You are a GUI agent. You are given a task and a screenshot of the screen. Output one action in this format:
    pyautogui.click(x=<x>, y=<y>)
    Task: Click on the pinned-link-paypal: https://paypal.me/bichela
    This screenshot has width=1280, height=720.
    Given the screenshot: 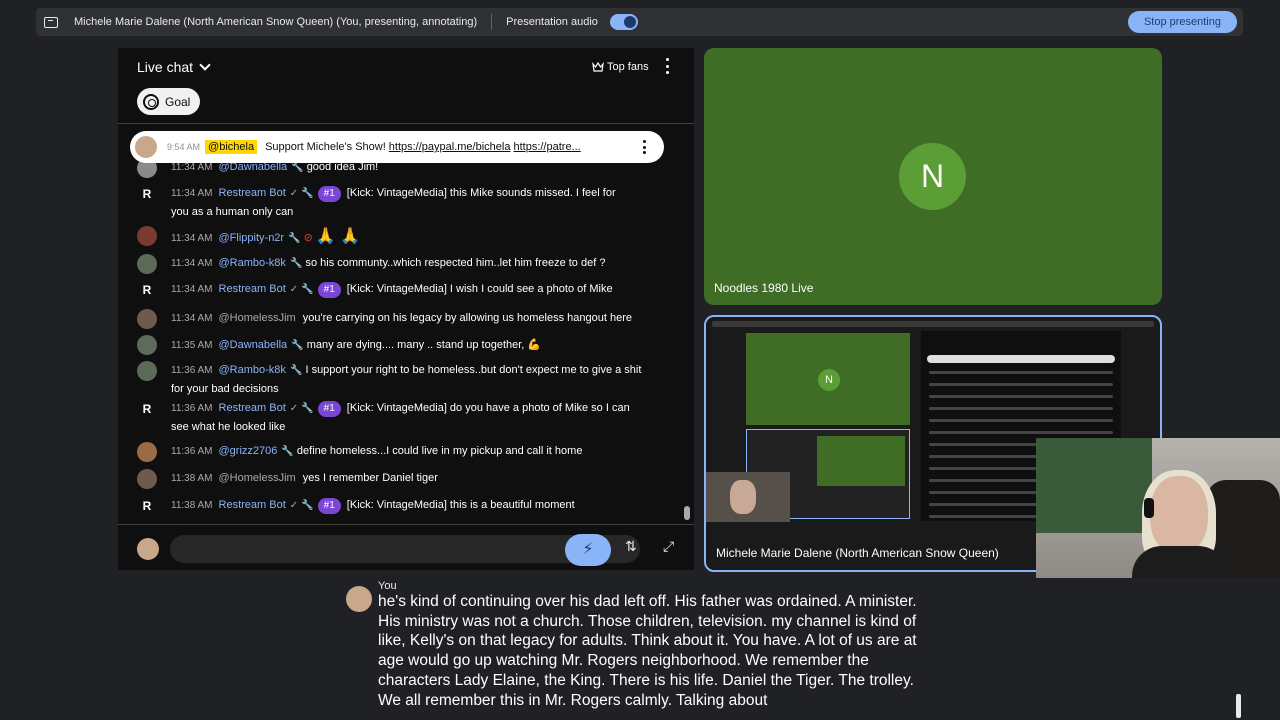 What is the action you would take?
    pyautogui.click(x=450, y=147)
    